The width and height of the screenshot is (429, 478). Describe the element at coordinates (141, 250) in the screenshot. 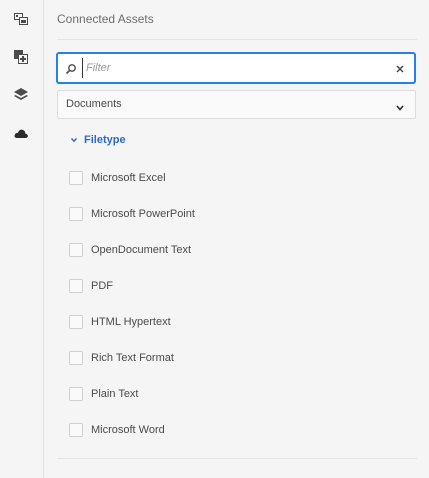

I see `option-label: OpenDocument Text` at that location.